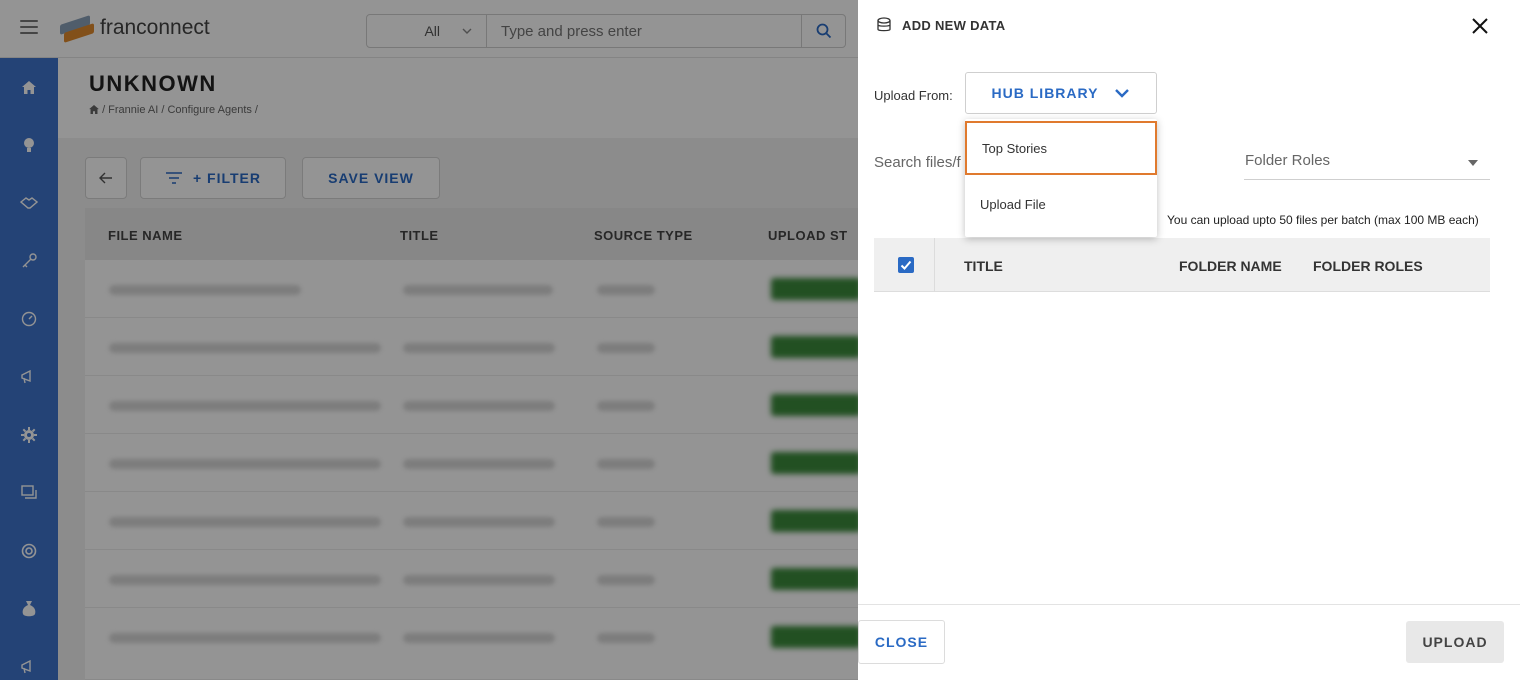 The height and width of the screenshot is (680, 1520). What do you see at coordinates (1367, 161) in the screenshot?
I see `folder-roles-select: Folder Roles` at bounding box center [1367, 161].